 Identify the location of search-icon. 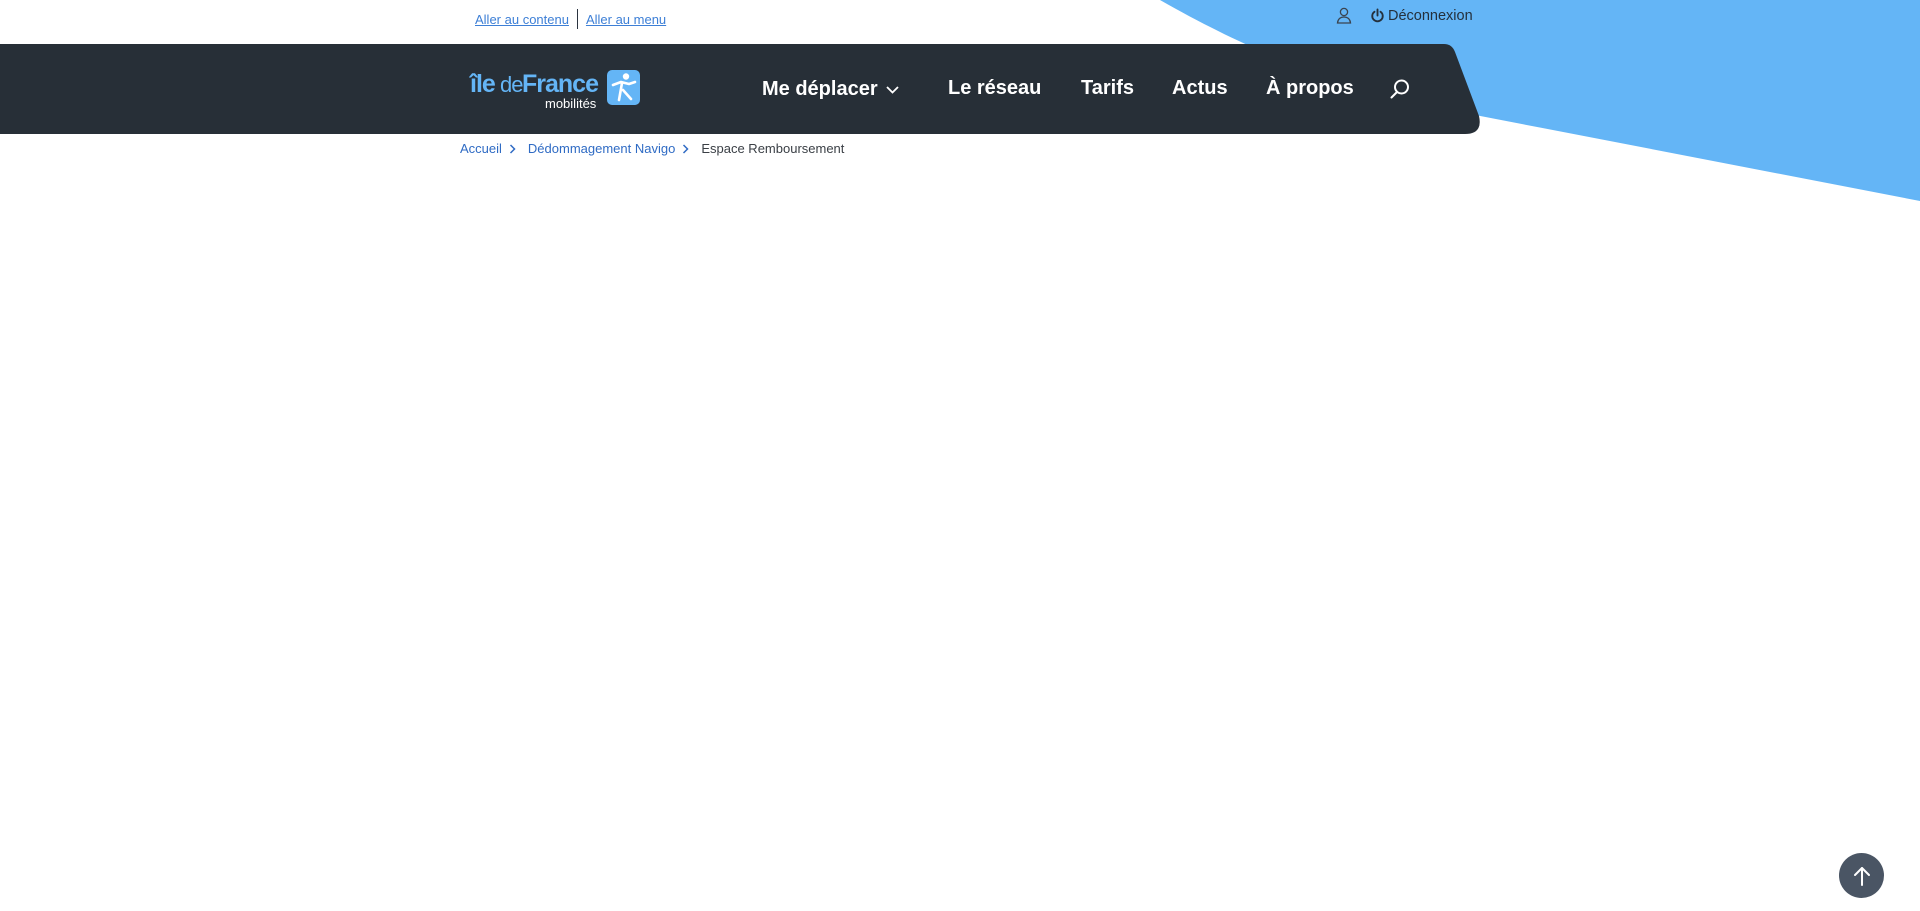
(1399, 89).